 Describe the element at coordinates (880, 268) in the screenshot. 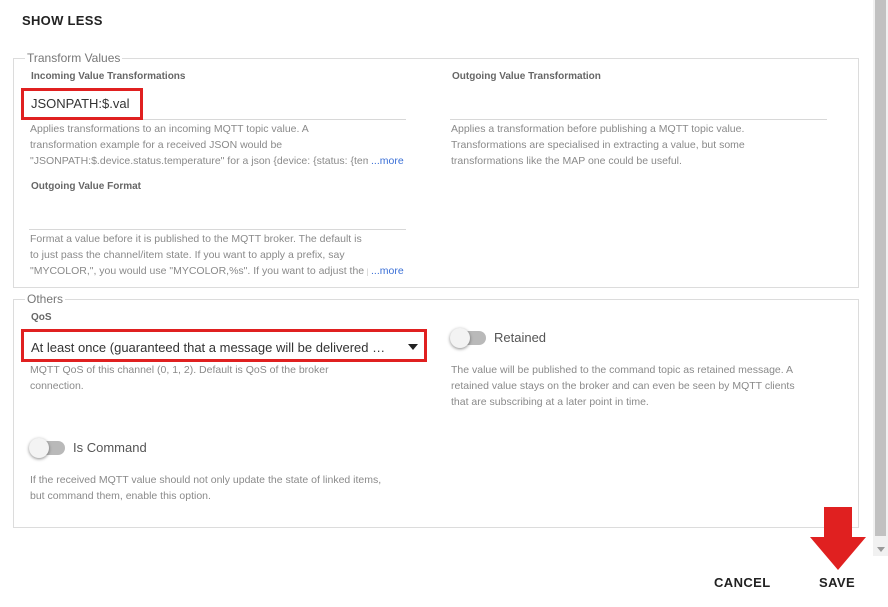

I see `scrollbar-thumb` at that location.